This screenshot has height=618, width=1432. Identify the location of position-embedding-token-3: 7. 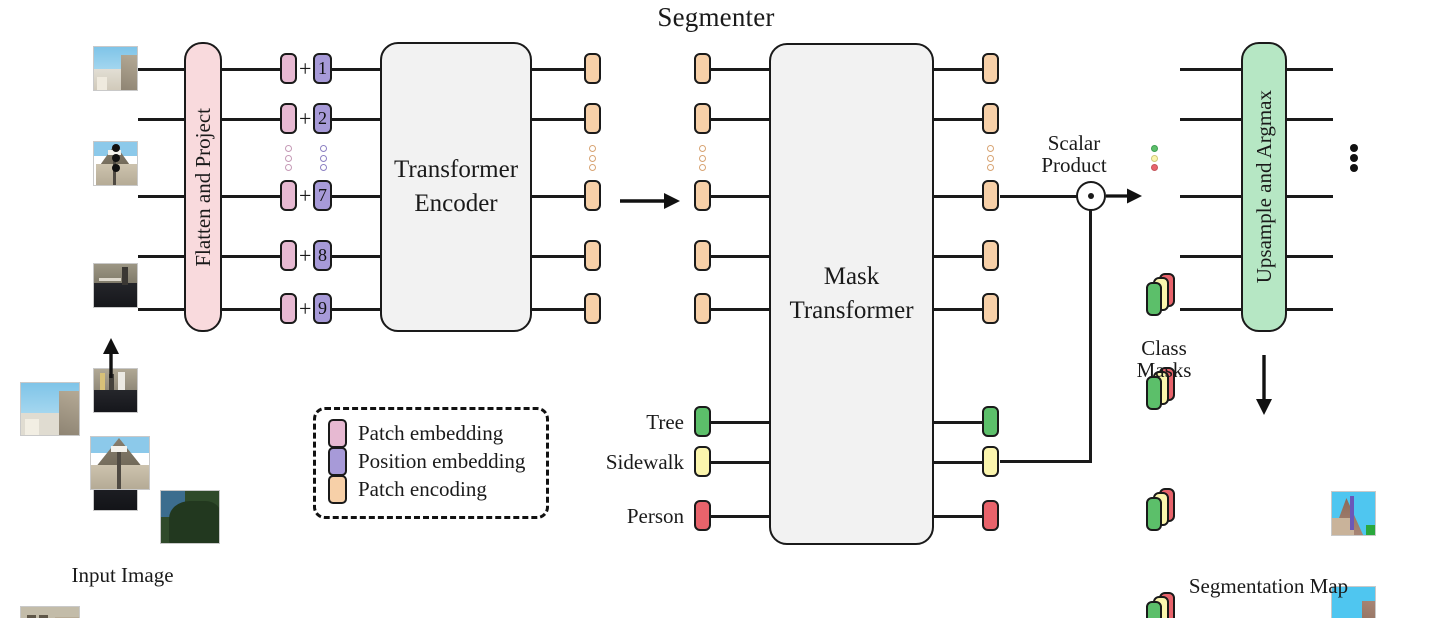
(322, 195).